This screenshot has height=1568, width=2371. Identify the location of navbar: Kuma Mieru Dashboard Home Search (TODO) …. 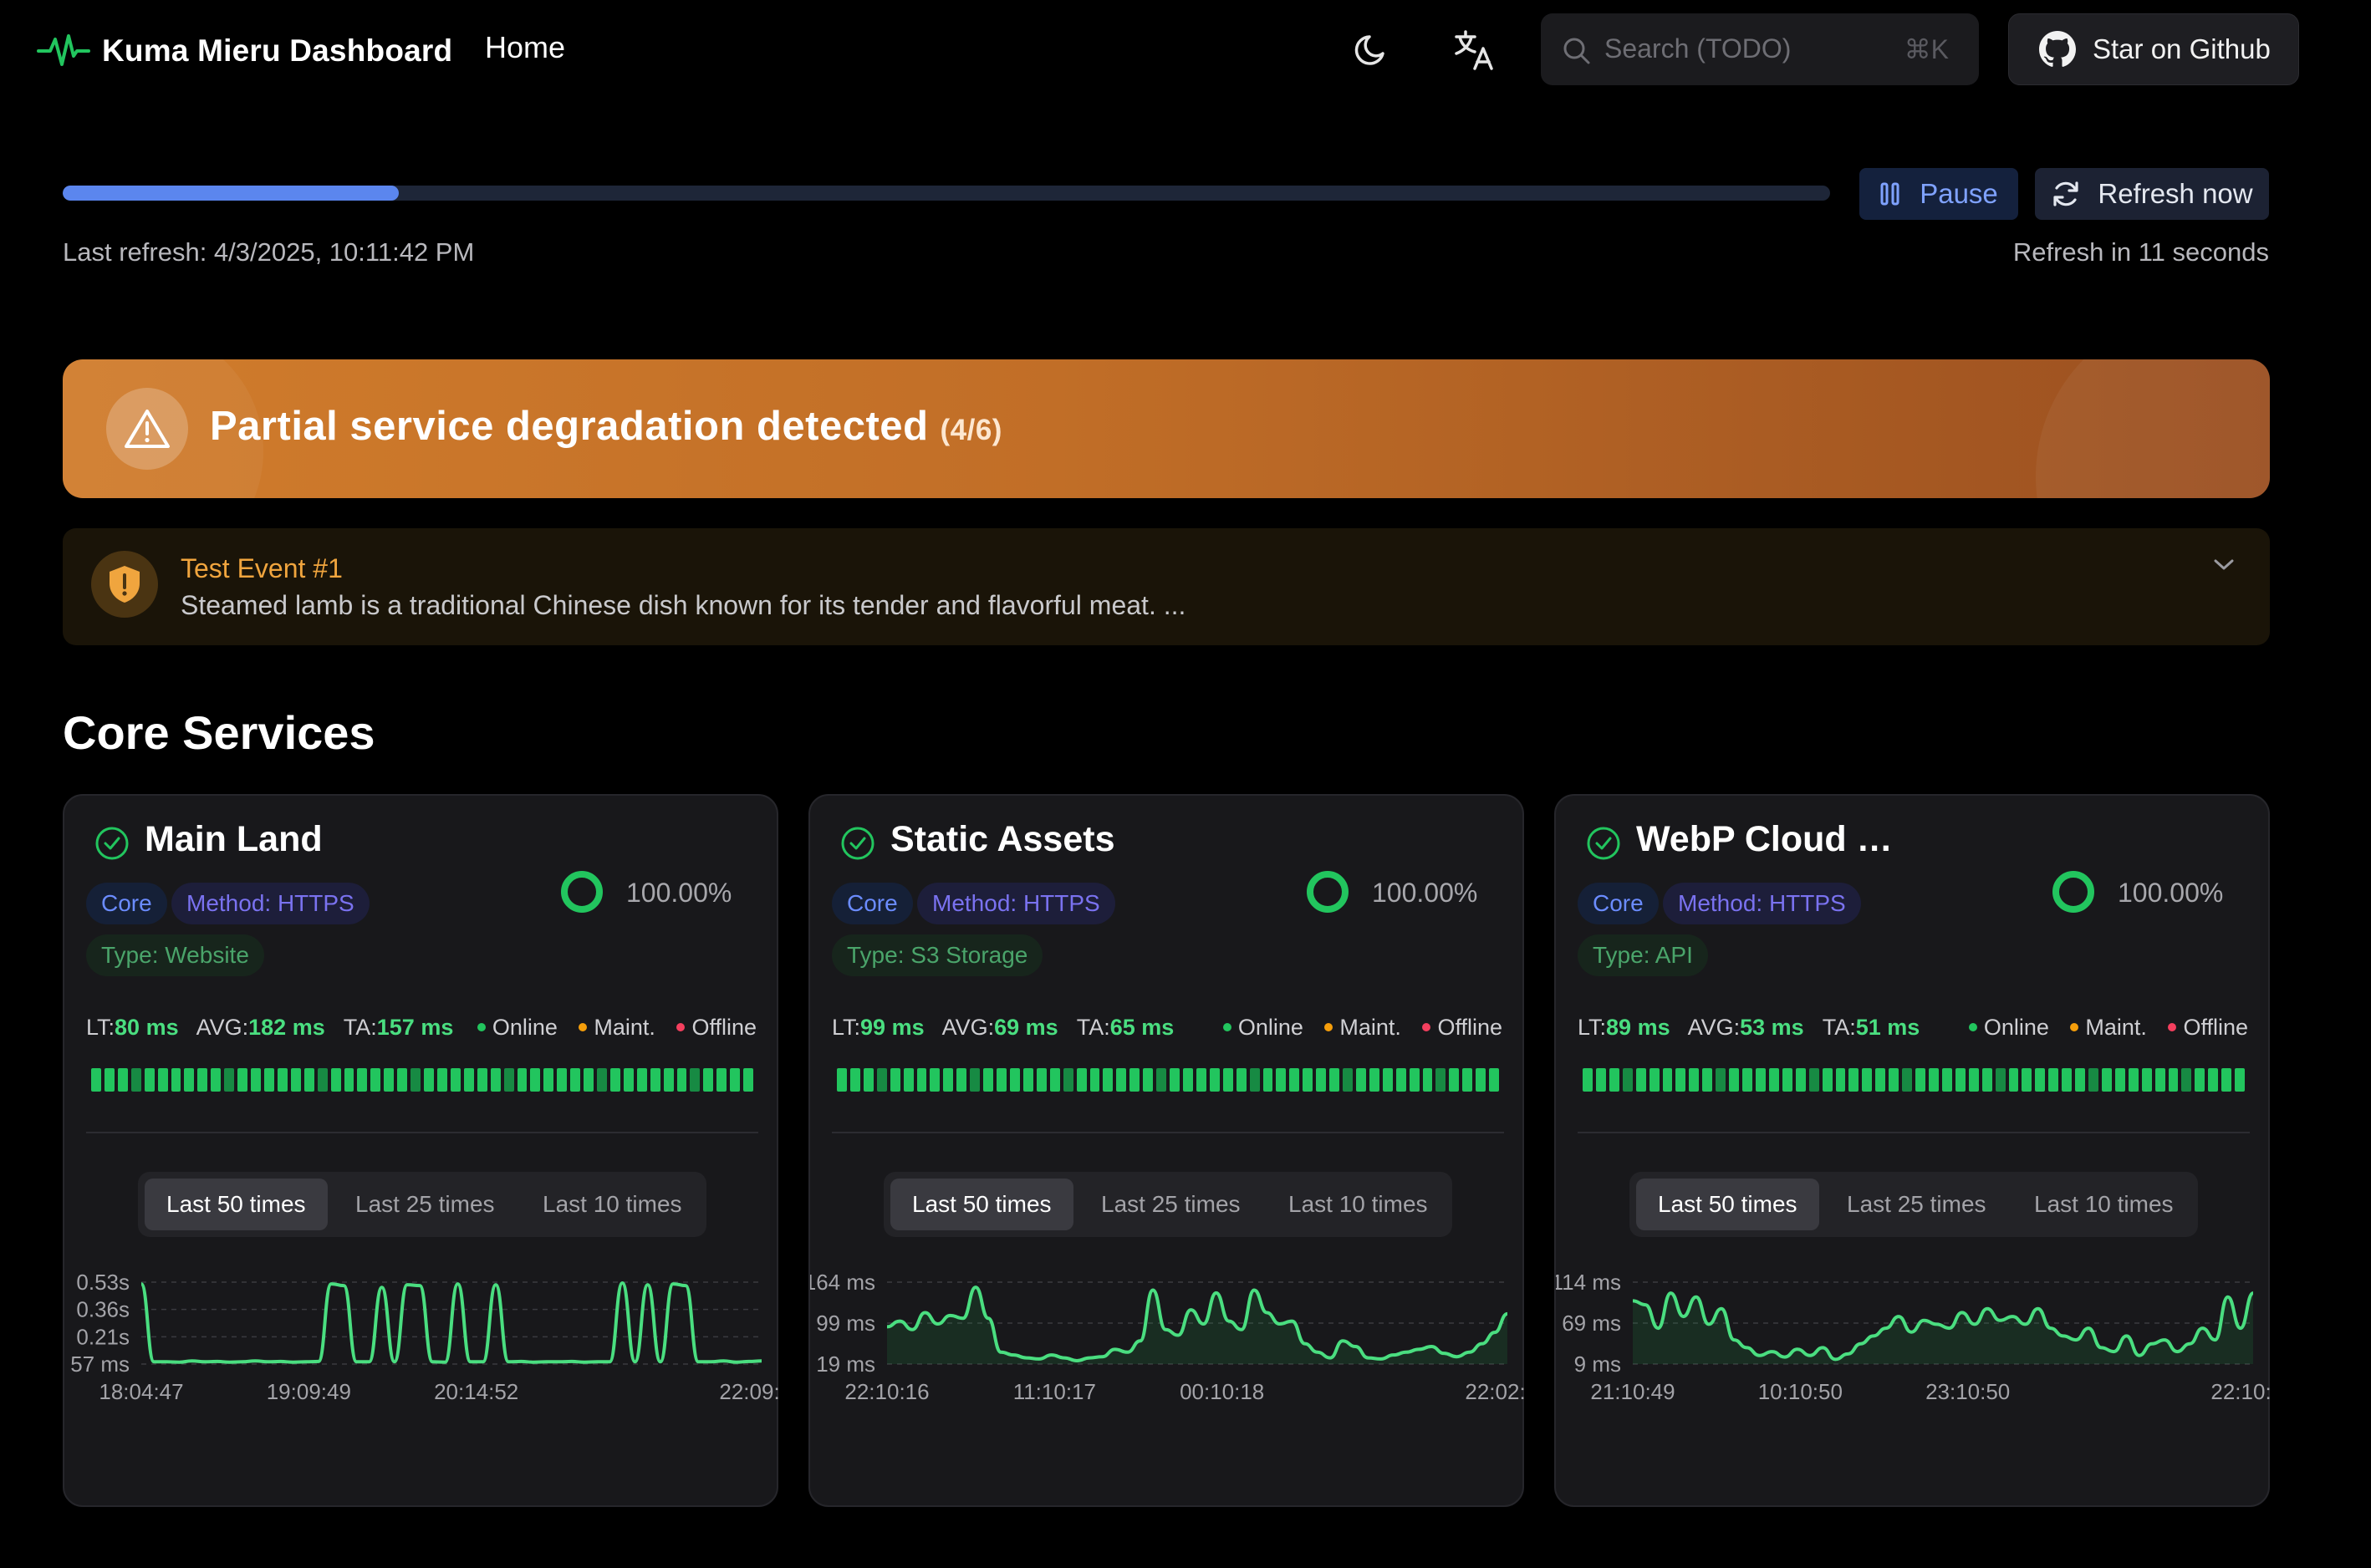
(1185, 51).